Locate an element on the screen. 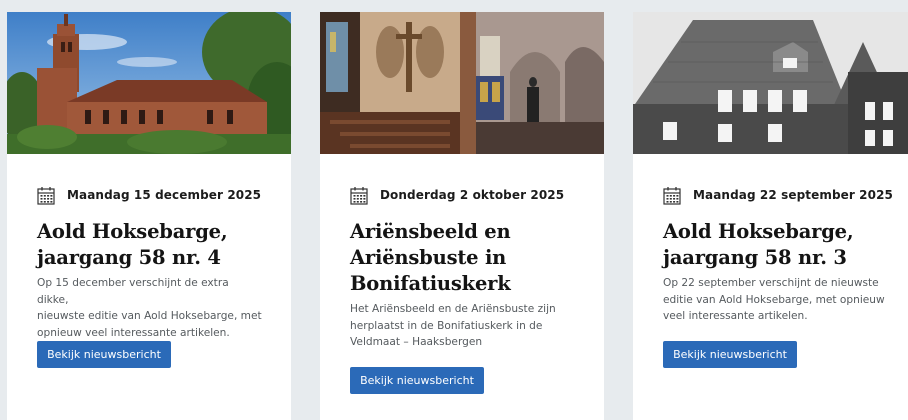  card-title-line: Bonifatiuskerk is located at coordinates (430, 283).